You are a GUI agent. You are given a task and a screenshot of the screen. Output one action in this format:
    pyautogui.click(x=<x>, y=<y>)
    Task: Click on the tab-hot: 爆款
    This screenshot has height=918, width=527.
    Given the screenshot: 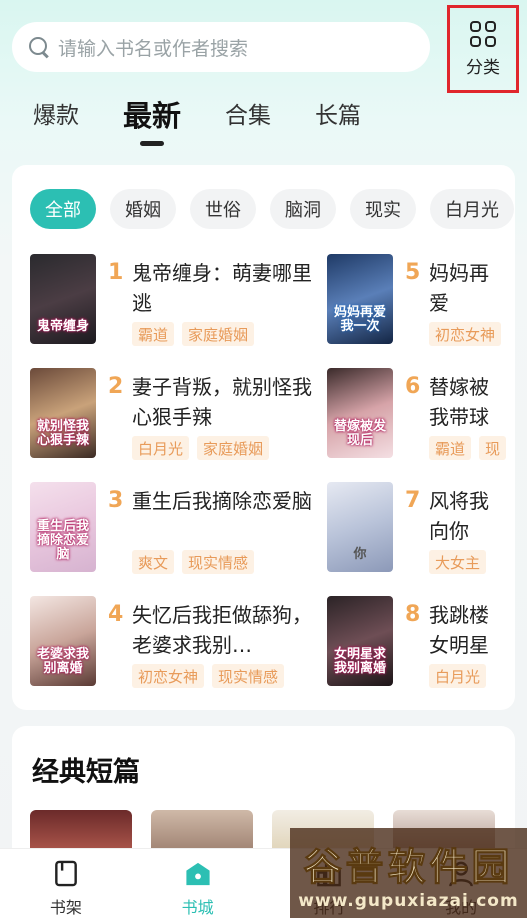 What is the action you would take?
    pyautogui.click(x=56, y=116)
    